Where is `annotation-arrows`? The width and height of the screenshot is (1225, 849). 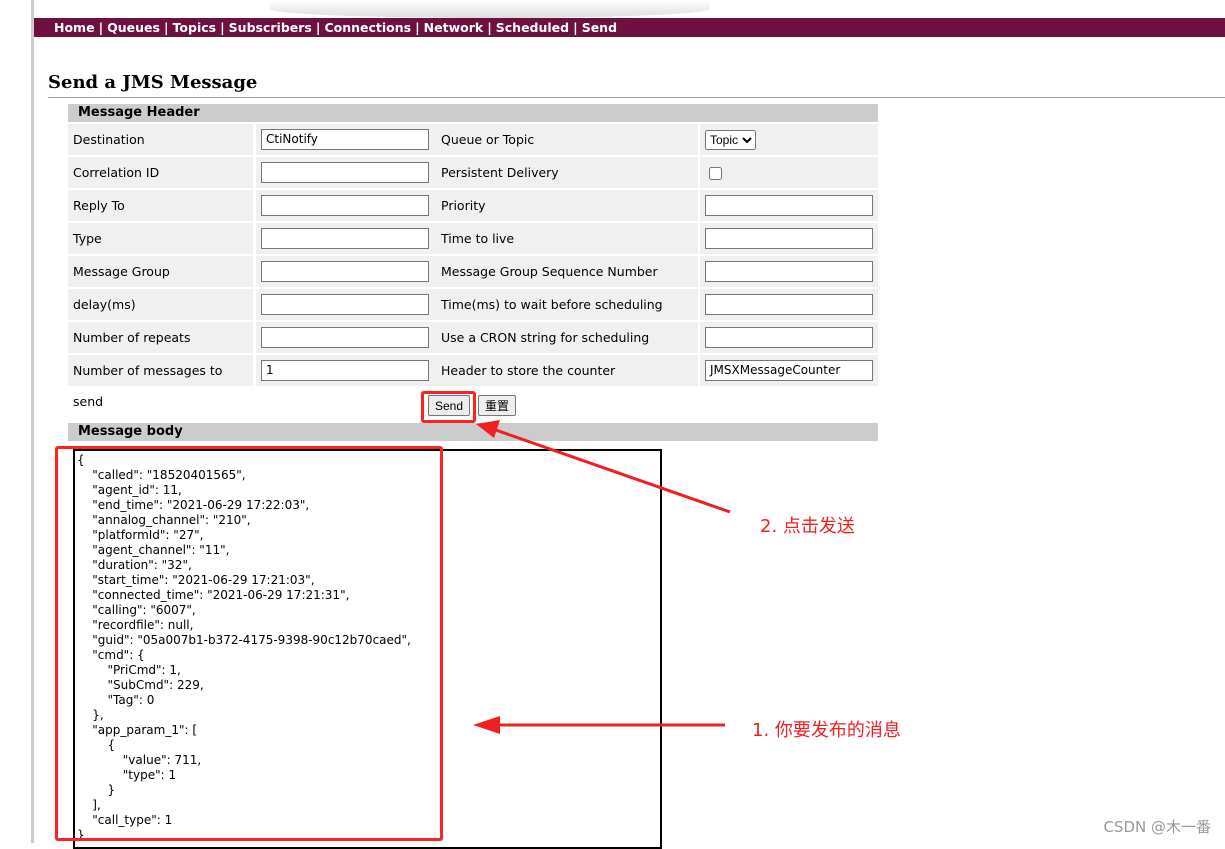 annotation-arrows is located at coordinates (602, 577).